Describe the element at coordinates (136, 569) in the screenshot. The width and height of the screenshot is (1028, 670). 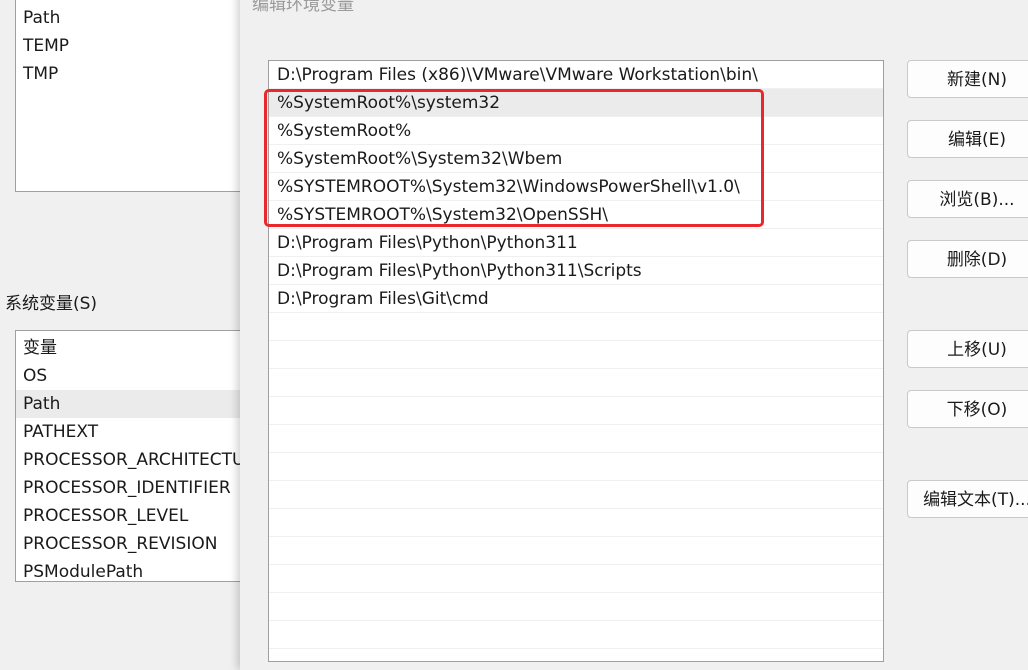
I see `list-item: PSModulePath` at that location.